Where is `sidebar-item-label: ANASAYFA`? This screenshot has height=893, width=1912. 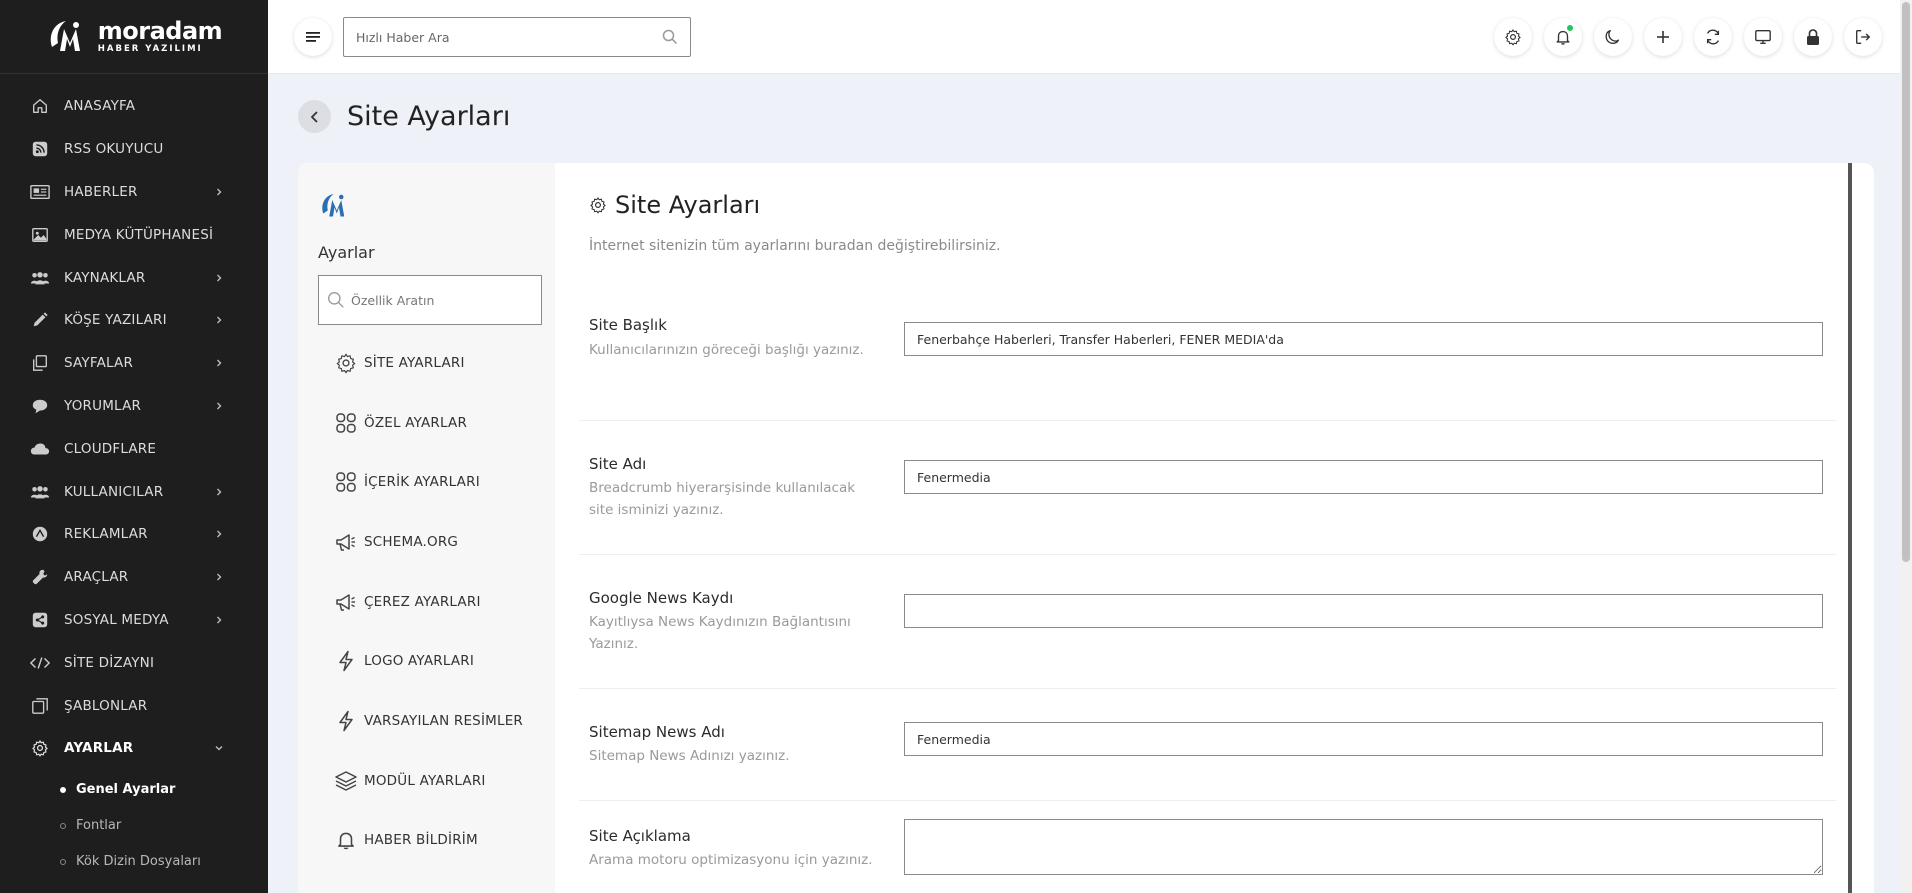 sidebar-item-label: ANASAYFA is located at coordinates (100, 106).